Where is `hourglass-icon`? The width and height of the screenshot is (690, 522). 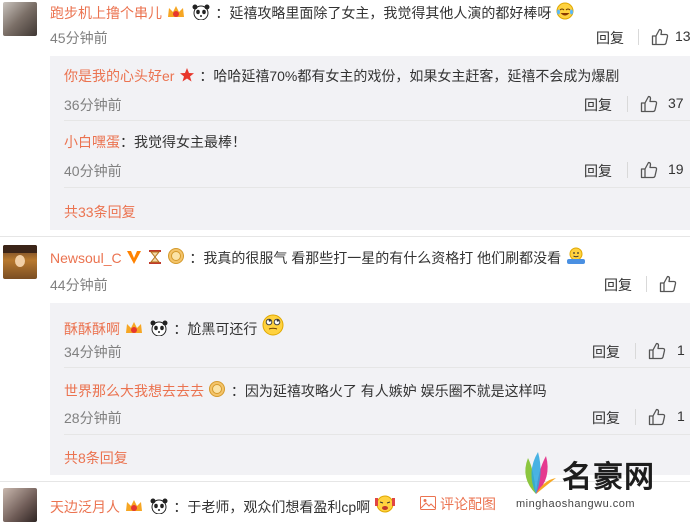
hourglass-icon is located at coordinates (154, 257).